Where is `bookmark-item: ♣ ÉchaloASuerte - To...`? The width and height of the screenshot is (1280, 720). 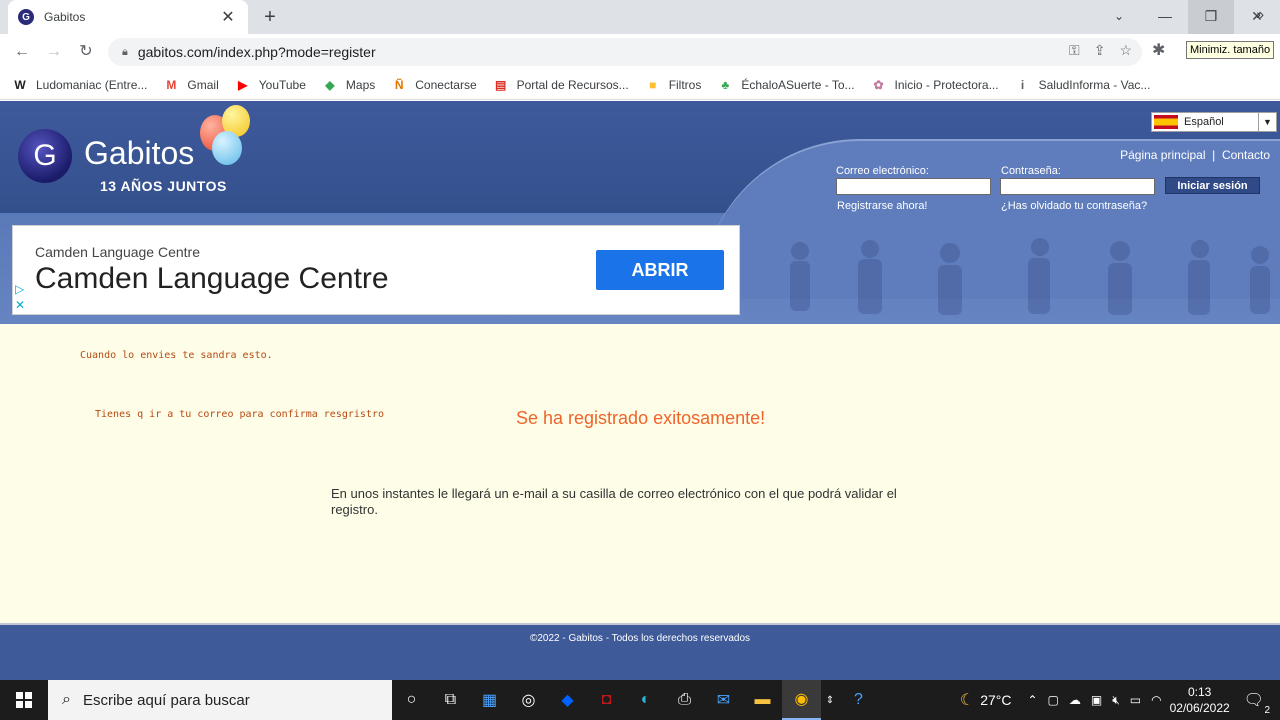 bookmark-item: ♣ ÉchaloASuerte - To... is located at coordinates (785, 85).